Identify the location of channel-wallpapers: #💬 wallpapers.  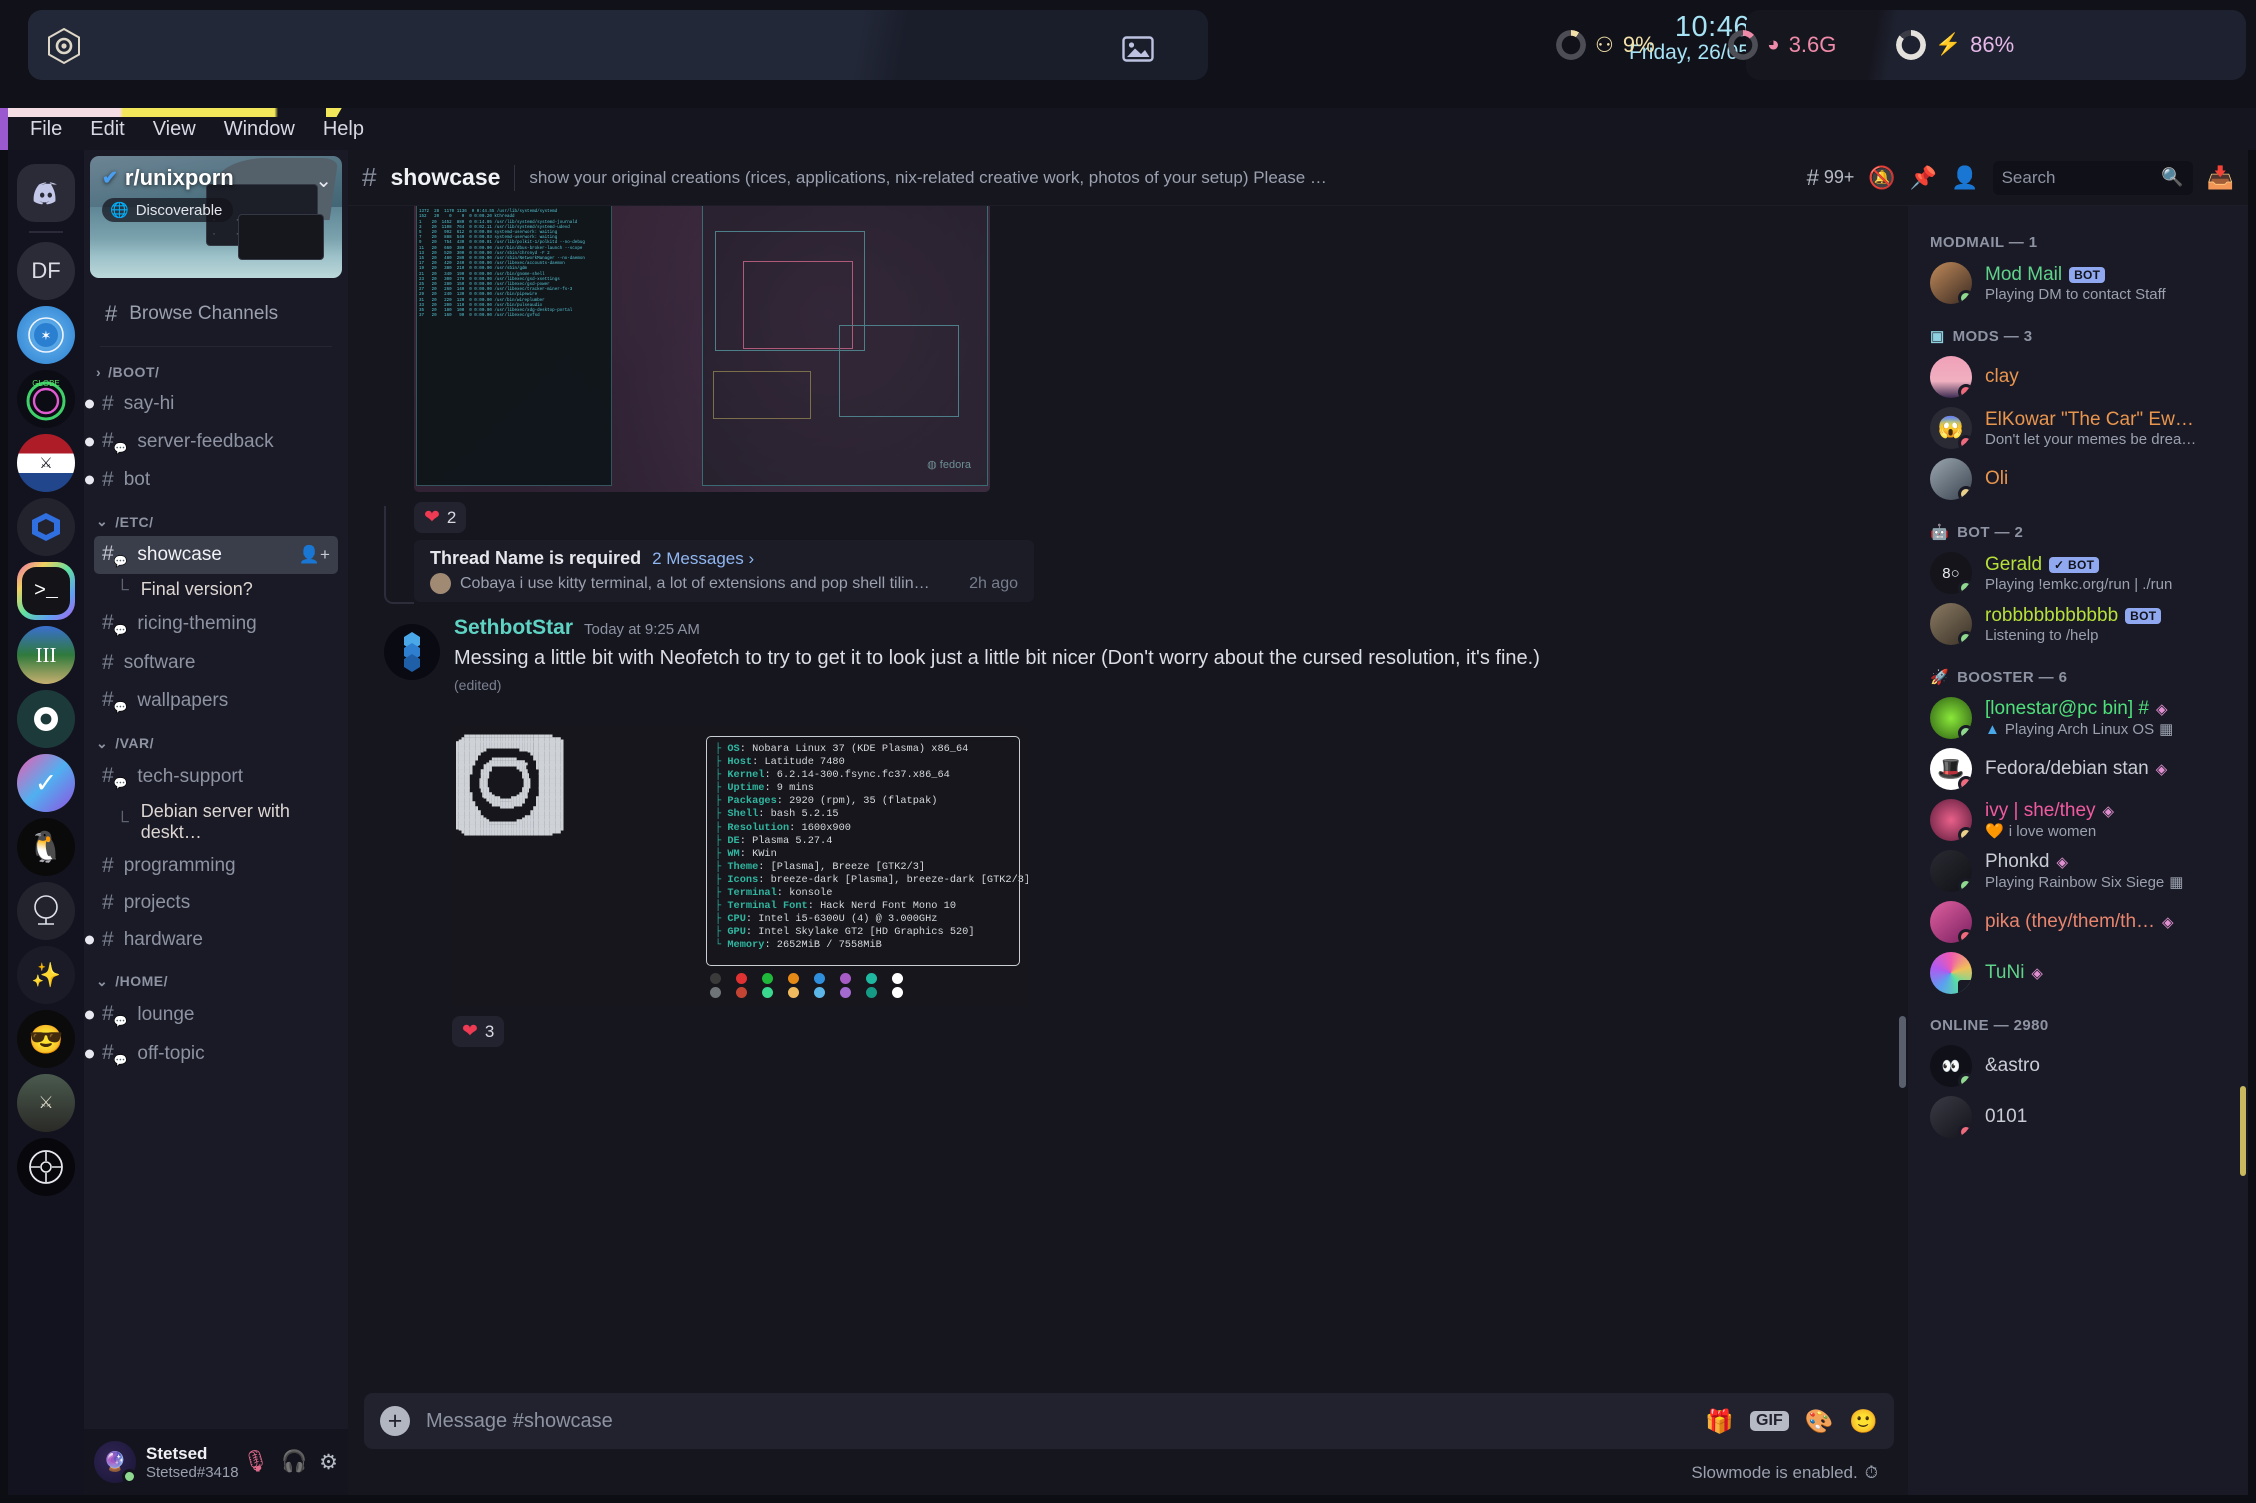
(216, 701).